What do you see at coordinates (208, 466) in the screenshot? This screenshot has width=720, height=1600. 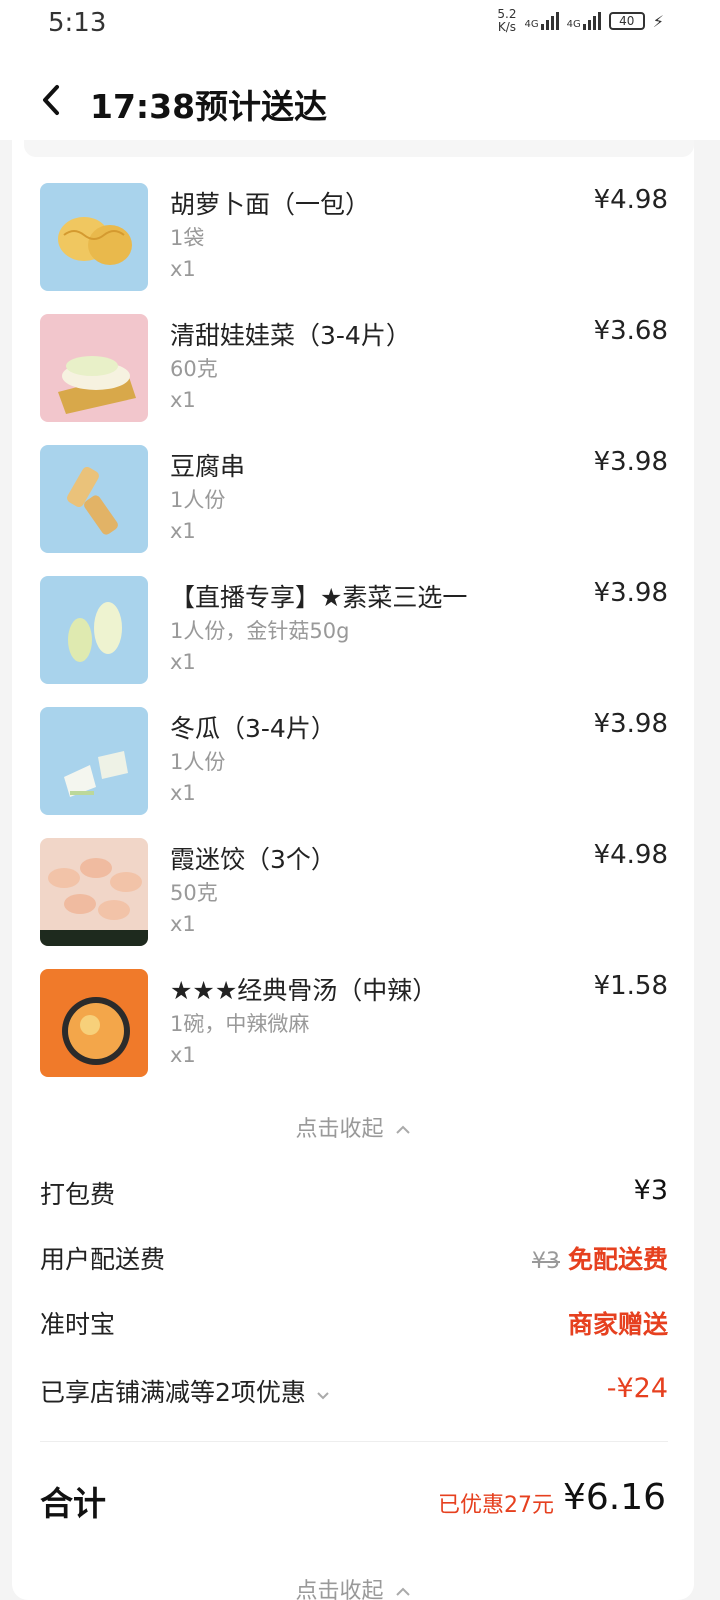 I see `item-name: 豆腐串` at bounding box center [208, 466].